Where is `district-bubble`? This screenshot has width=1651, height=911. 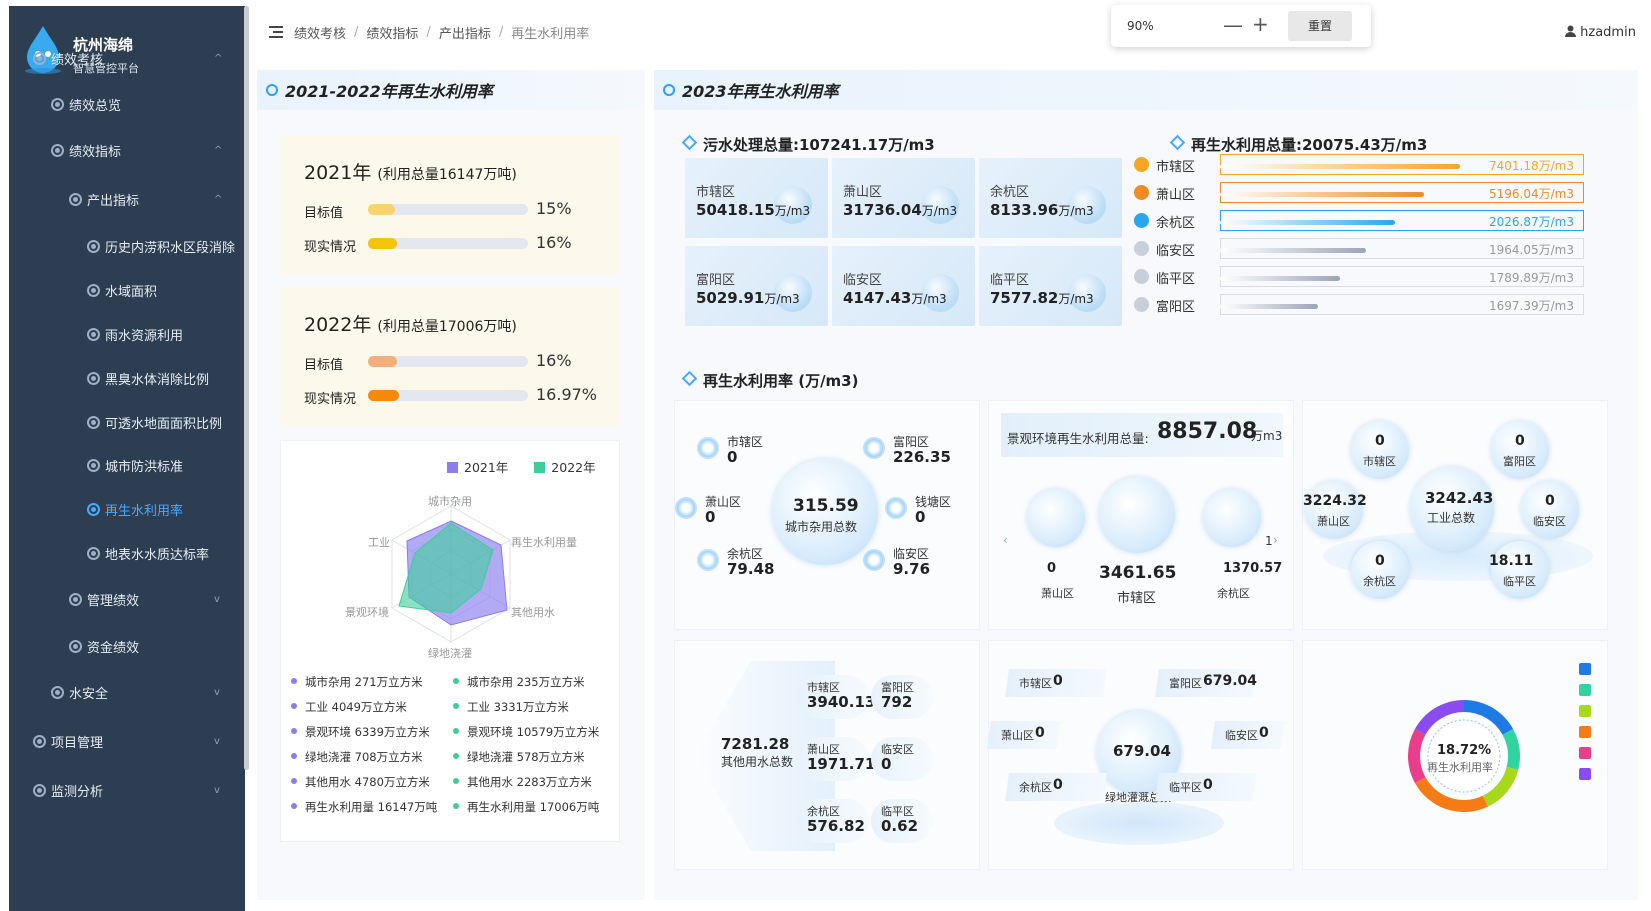 district-bubble is located at coordinates (1520, 450).